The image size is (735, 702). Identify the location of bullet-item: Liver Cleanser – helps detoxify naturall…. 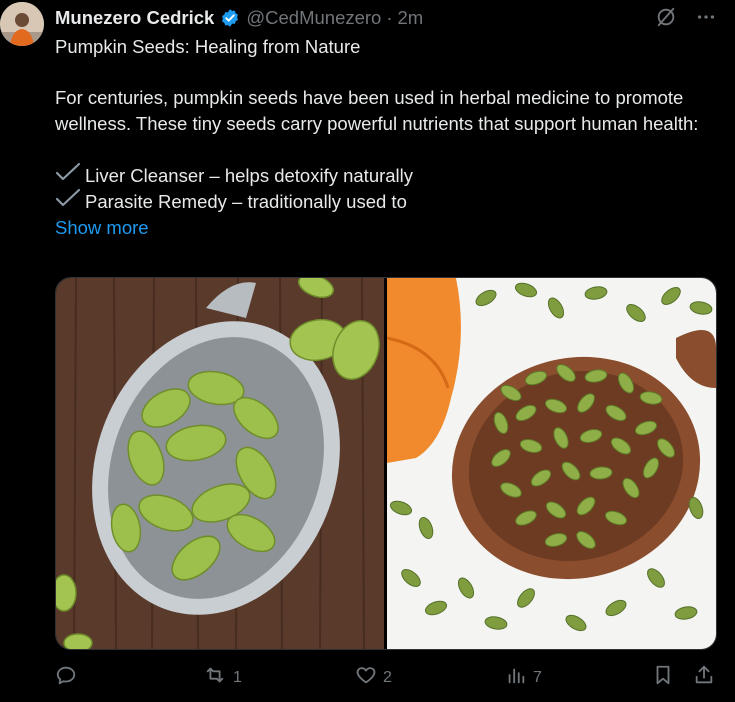
(385, 175).